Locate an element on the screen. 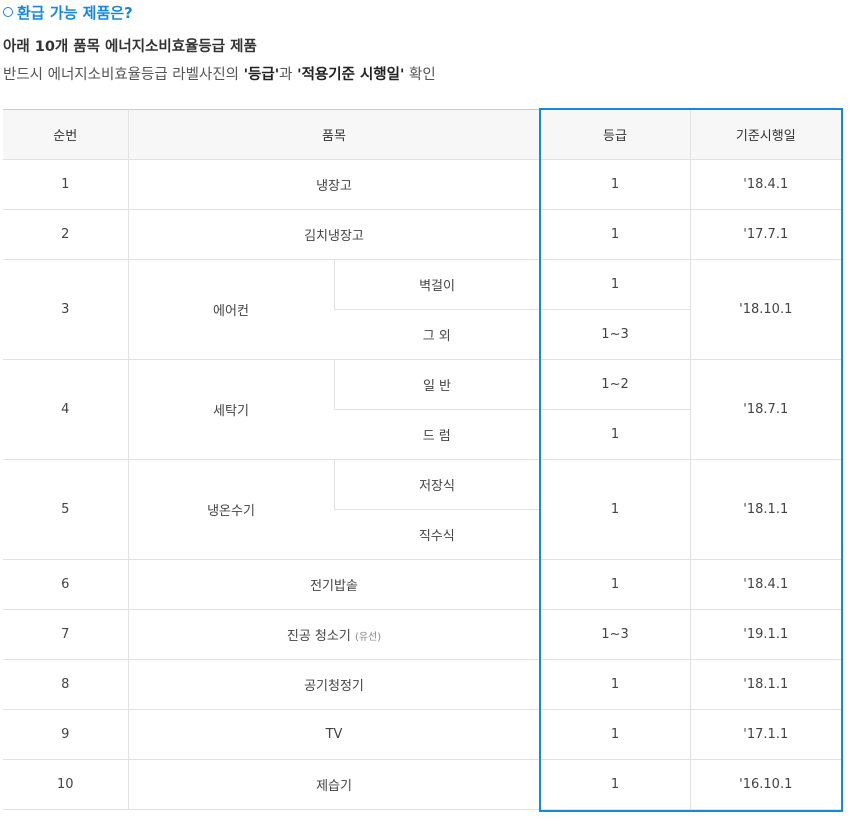 Image resolution: width=849 pixels, height=818 pixels. cell-item: 진공 청소기 (유선) is located at coordinates (334, 634).